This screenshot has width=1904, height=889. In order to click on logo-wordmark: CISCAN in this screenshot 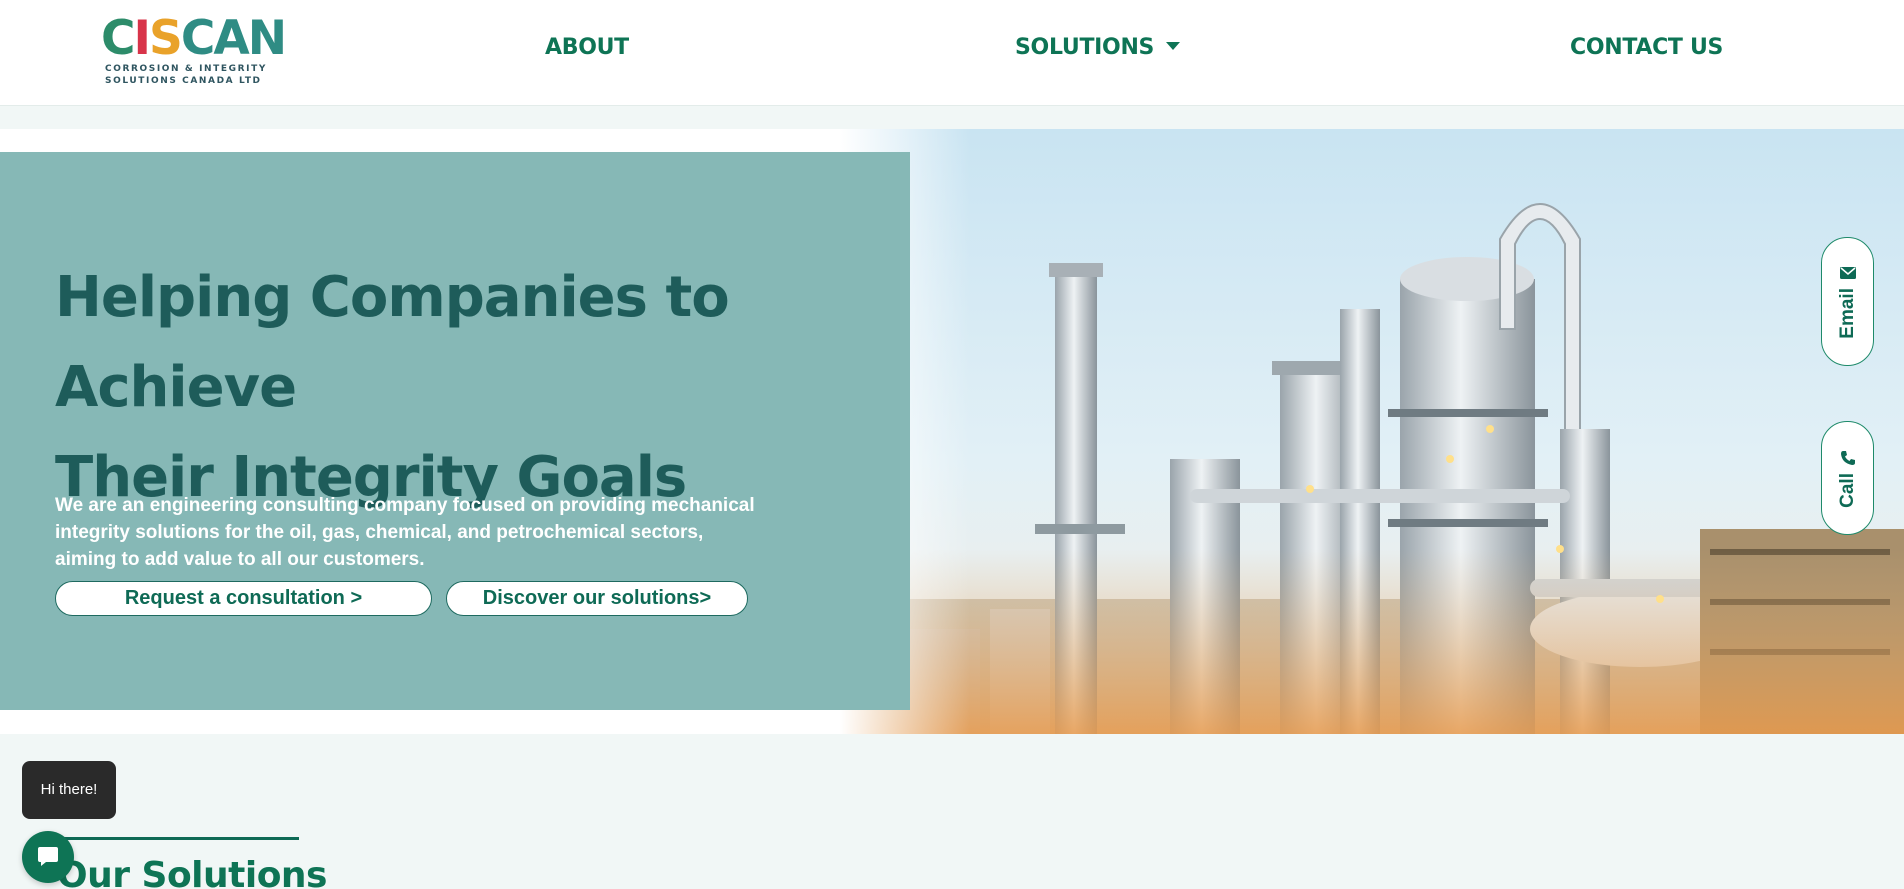, I will do `click(194, 38)`.